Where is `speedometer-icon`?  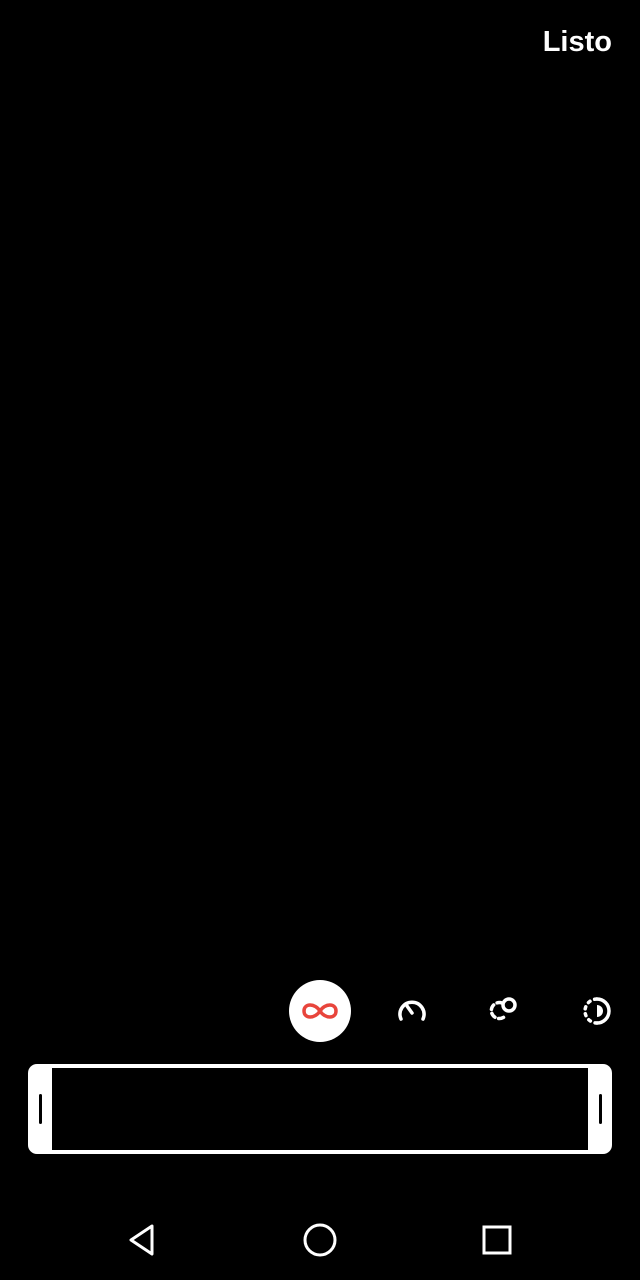
speedometer-icon is located at coordinates (412, 1010).